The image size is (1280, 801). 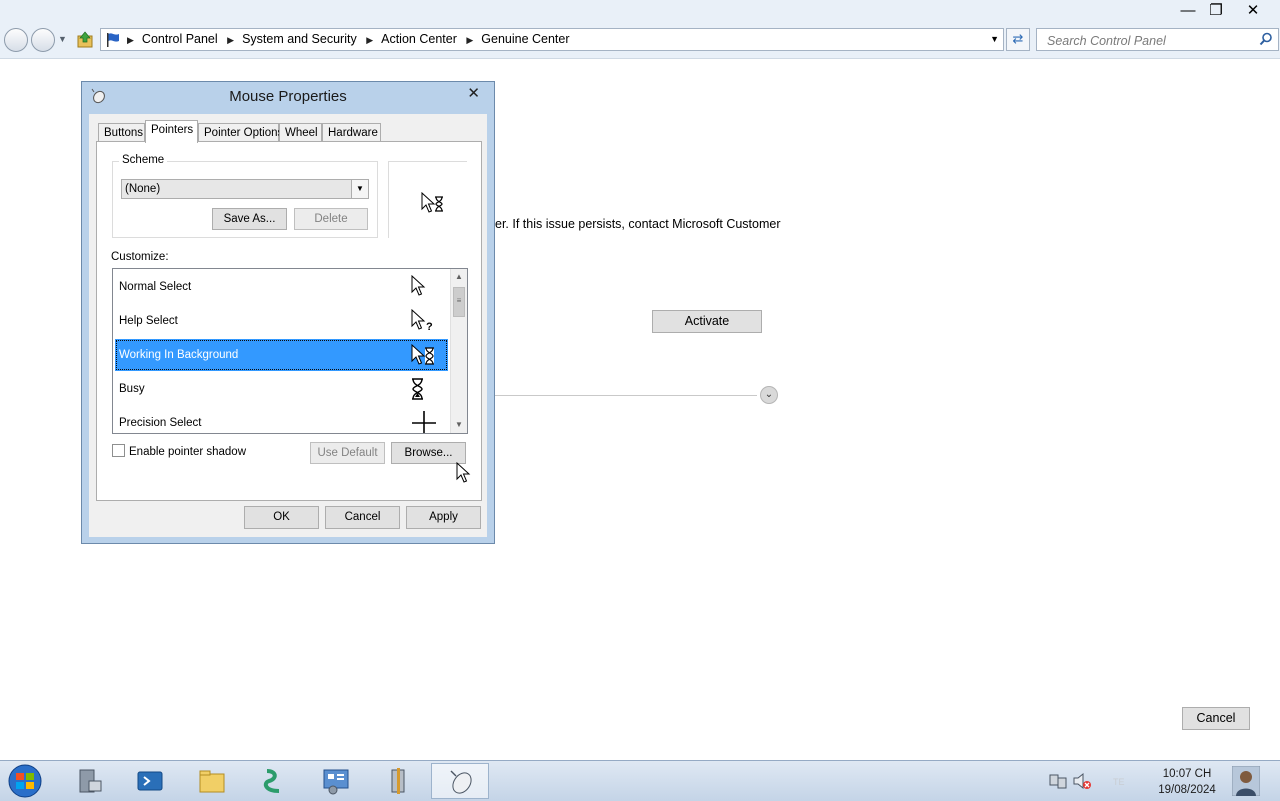 I want to click on taskbar-app-snake, so click(x=274, y=781).